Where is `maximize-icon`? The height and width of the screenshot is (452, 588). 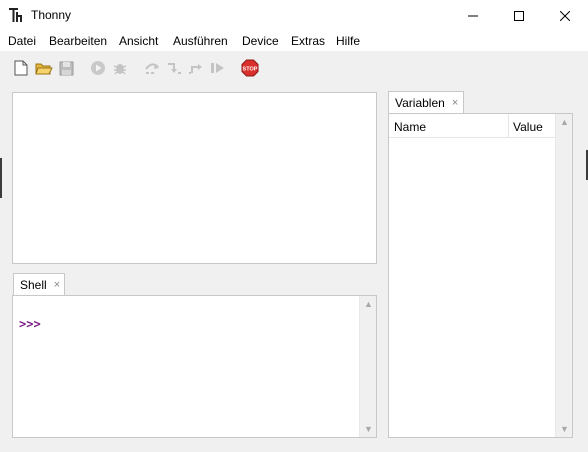 maximize-icon is located at coordinates (519, 15).